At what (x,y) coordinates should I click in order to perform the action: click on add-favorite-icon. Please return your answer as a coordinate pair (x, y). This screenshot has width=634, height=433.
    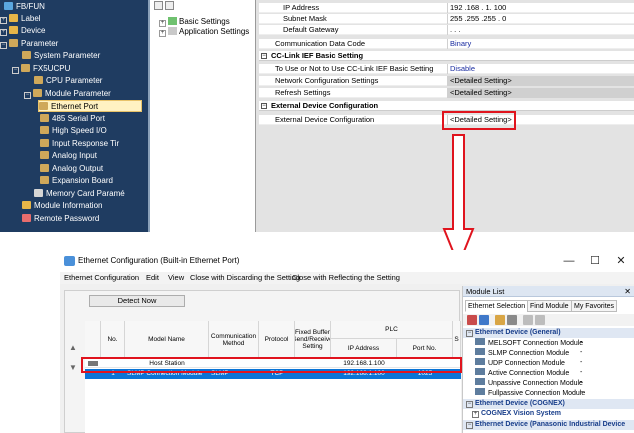
    Looking at the image, I should click on (528, 320).